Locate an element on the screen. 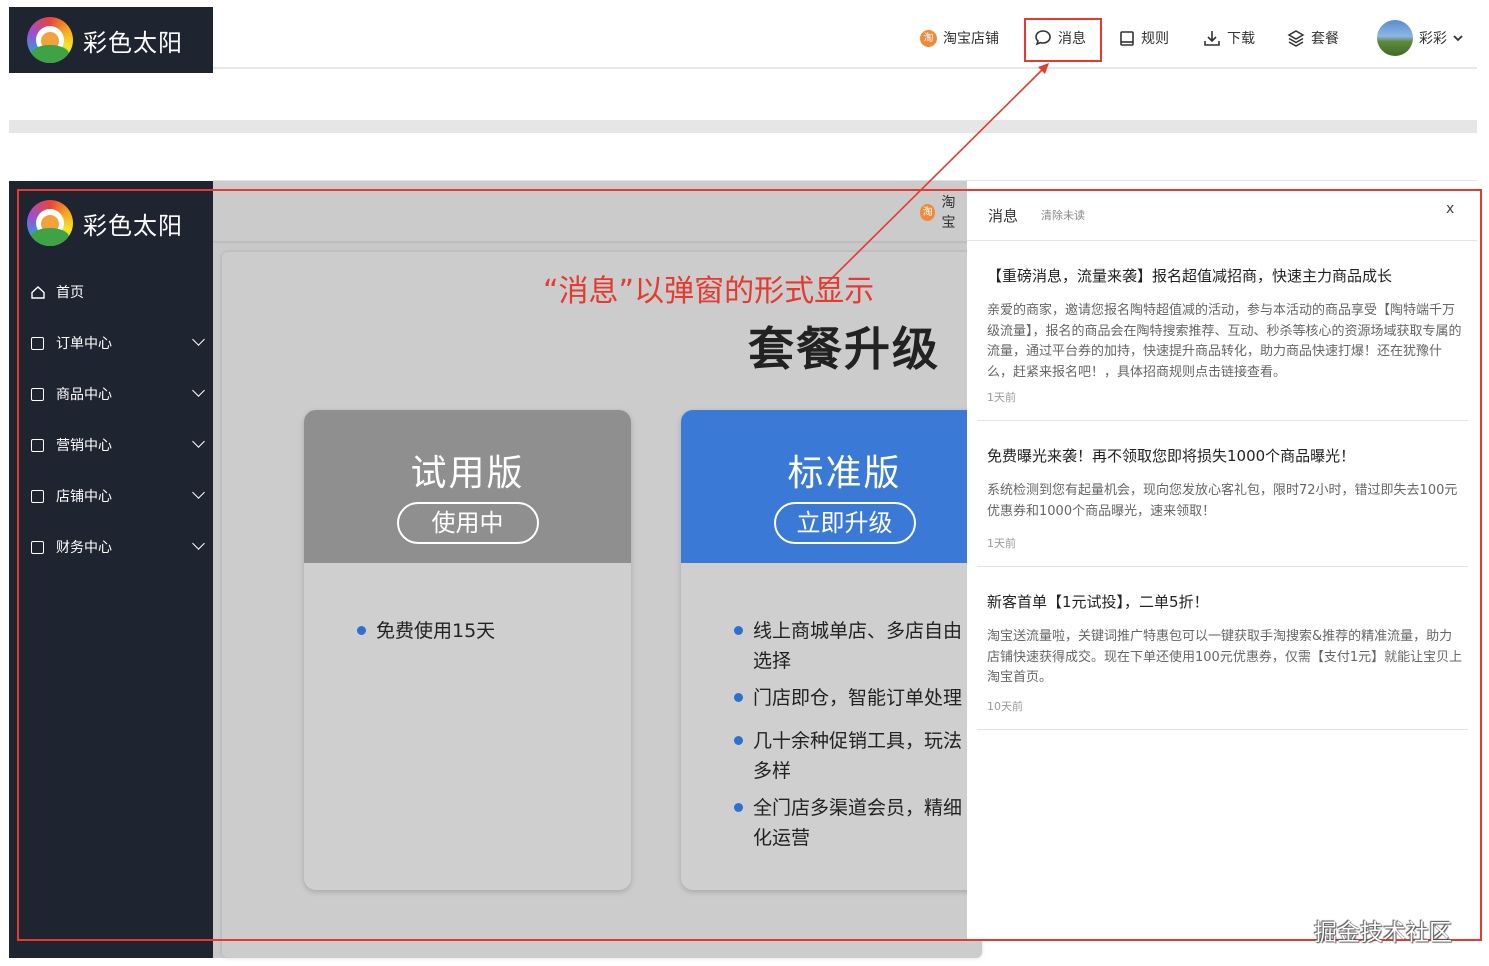 Image resolution: width=1489 pixels, height=966 pixels. plan-header: 标准版 立即升级 is located at coordinates (831, 486).